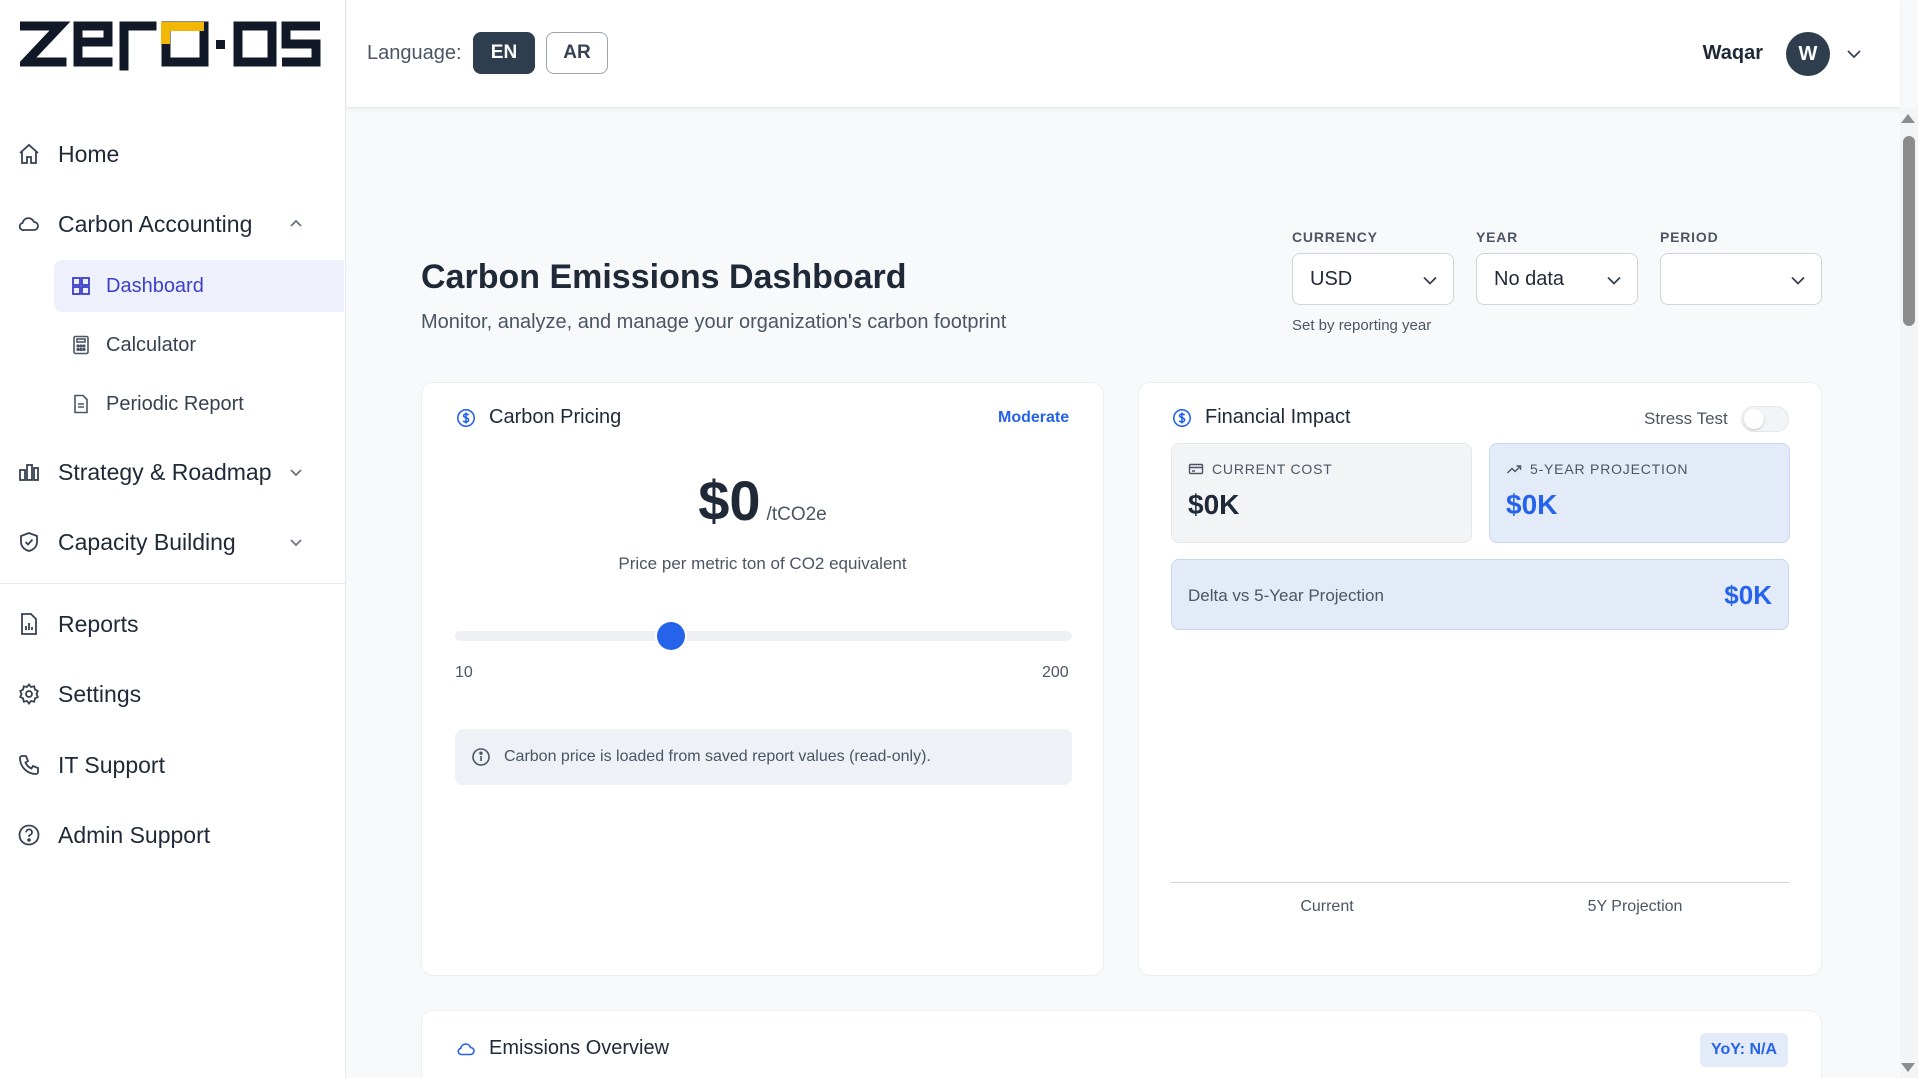  What do you see at coordinates (1748, 595) in the screenshot?
I see `delta-value: $0K` at bounding box center [1748, 595].